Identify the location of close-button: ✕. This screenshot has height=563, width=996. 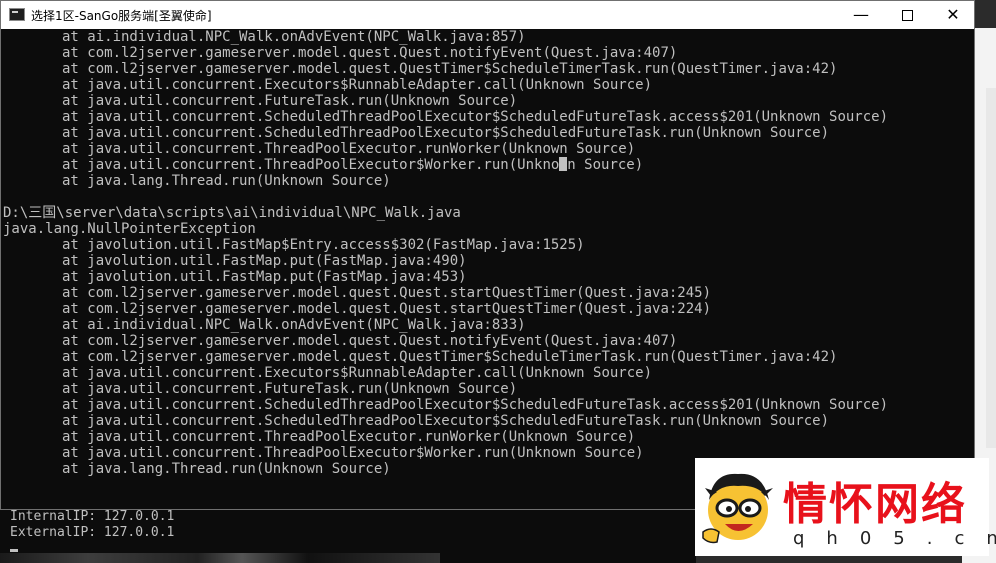
(953, 15).